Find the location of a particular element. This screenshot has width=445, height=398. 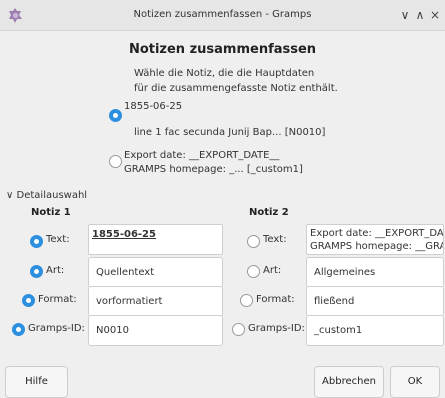

note-1-format-radio is located at coordinates (28, 300).